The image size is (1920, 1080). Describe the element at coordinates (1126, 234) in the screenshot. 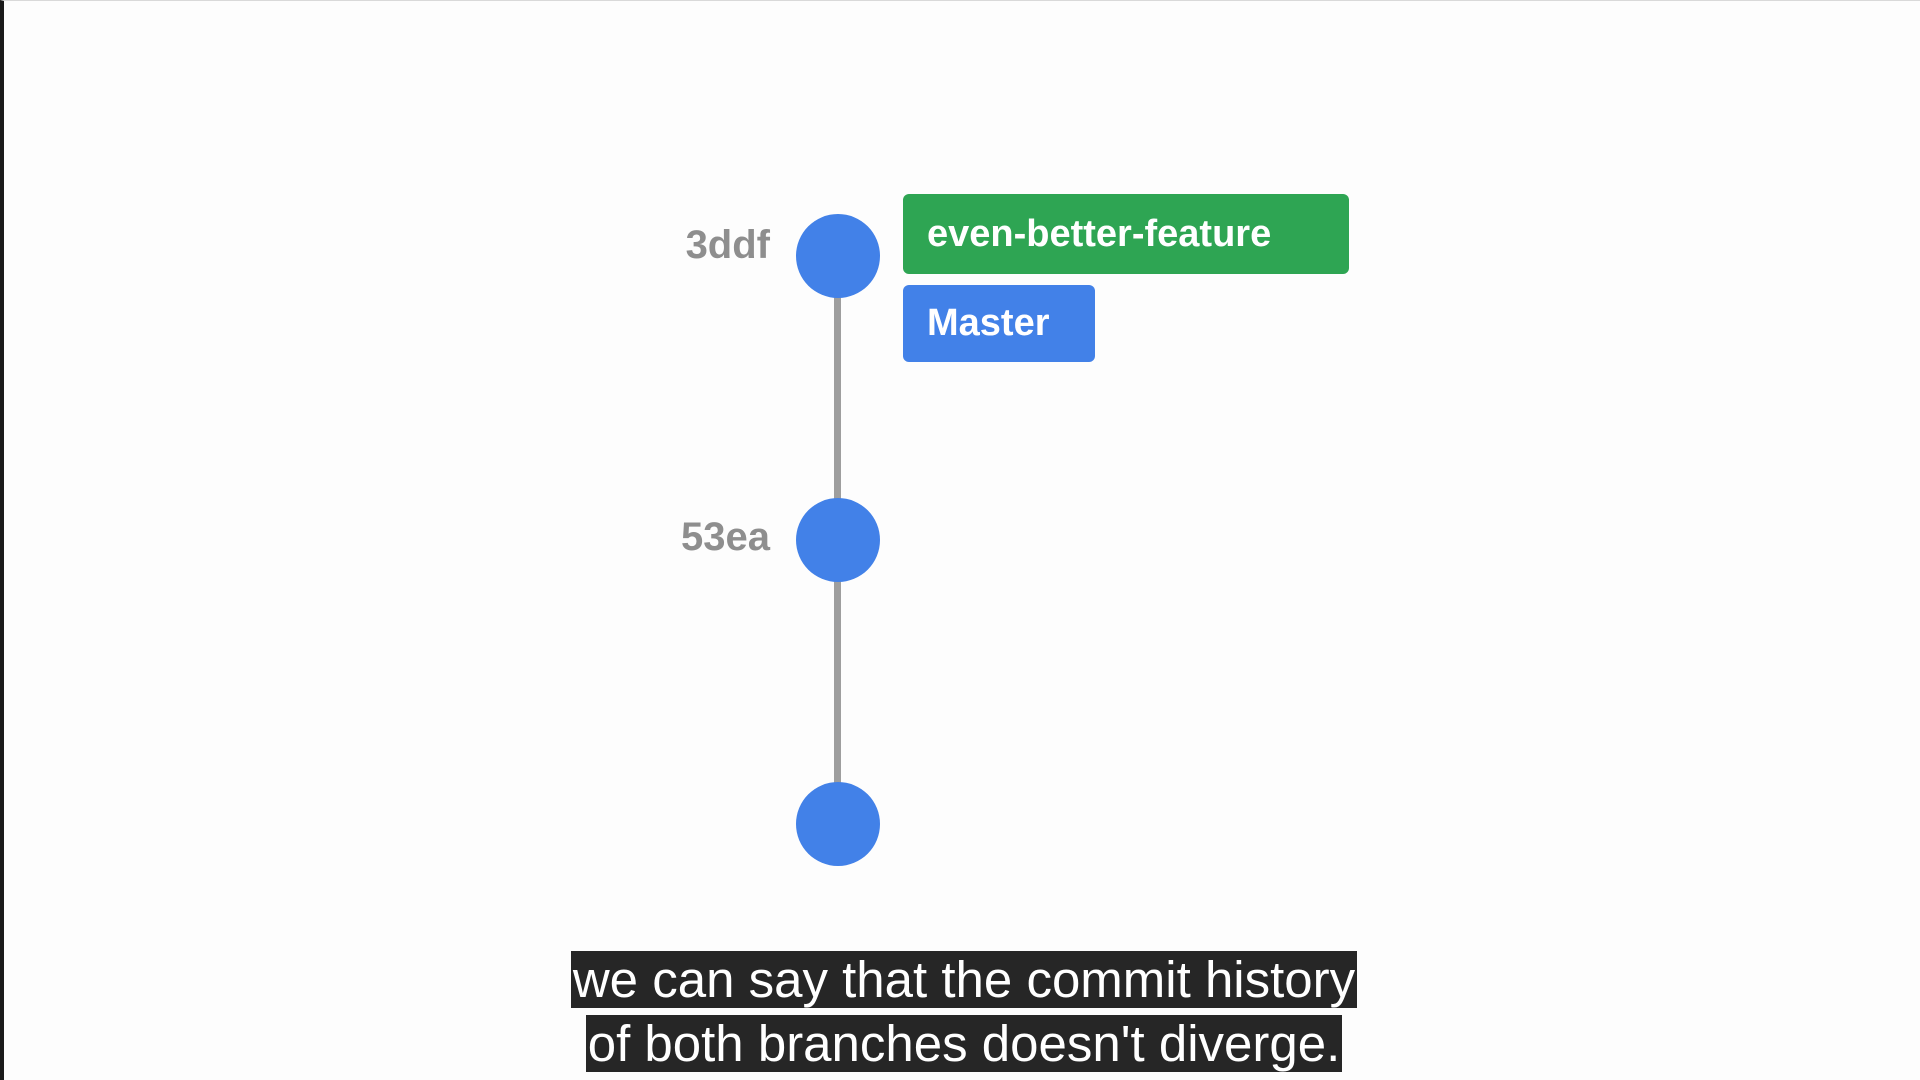

I see `branch-tag-even-better-feature: even-better-feature` at that location.